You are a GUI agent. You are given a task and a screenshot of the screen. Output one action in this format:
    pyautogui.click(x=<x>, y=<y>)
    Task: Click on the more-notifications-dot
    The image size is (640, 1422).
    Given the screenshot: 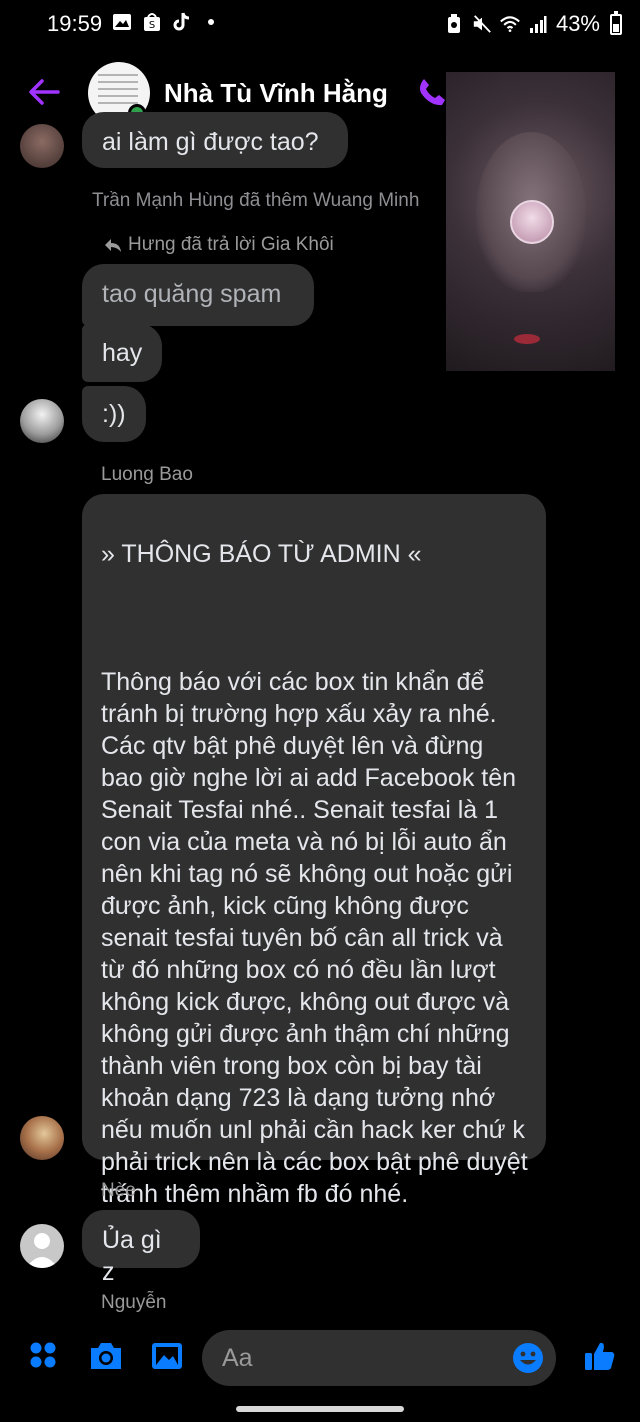 What is the action you would take?
    pyautogui.click(x=211, y=22)
    